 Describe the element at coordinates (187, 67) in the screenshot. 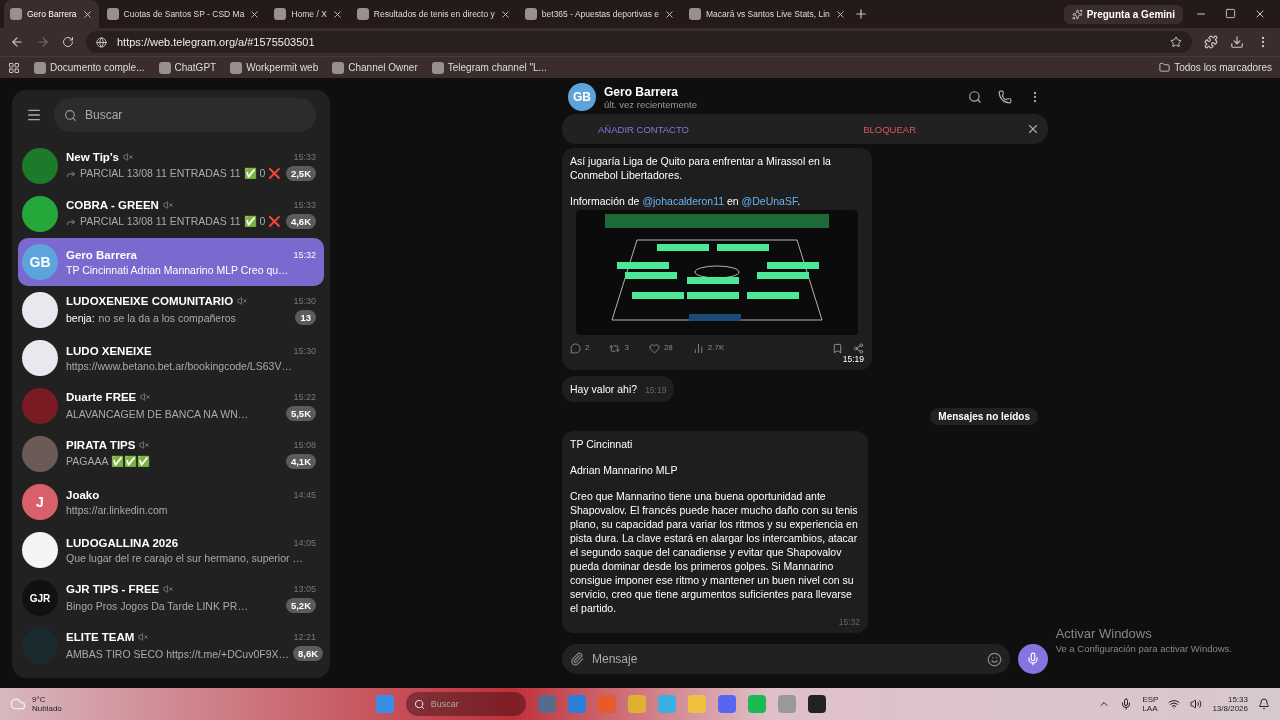

I see `bookmark-link: ChatGPT` at that location.